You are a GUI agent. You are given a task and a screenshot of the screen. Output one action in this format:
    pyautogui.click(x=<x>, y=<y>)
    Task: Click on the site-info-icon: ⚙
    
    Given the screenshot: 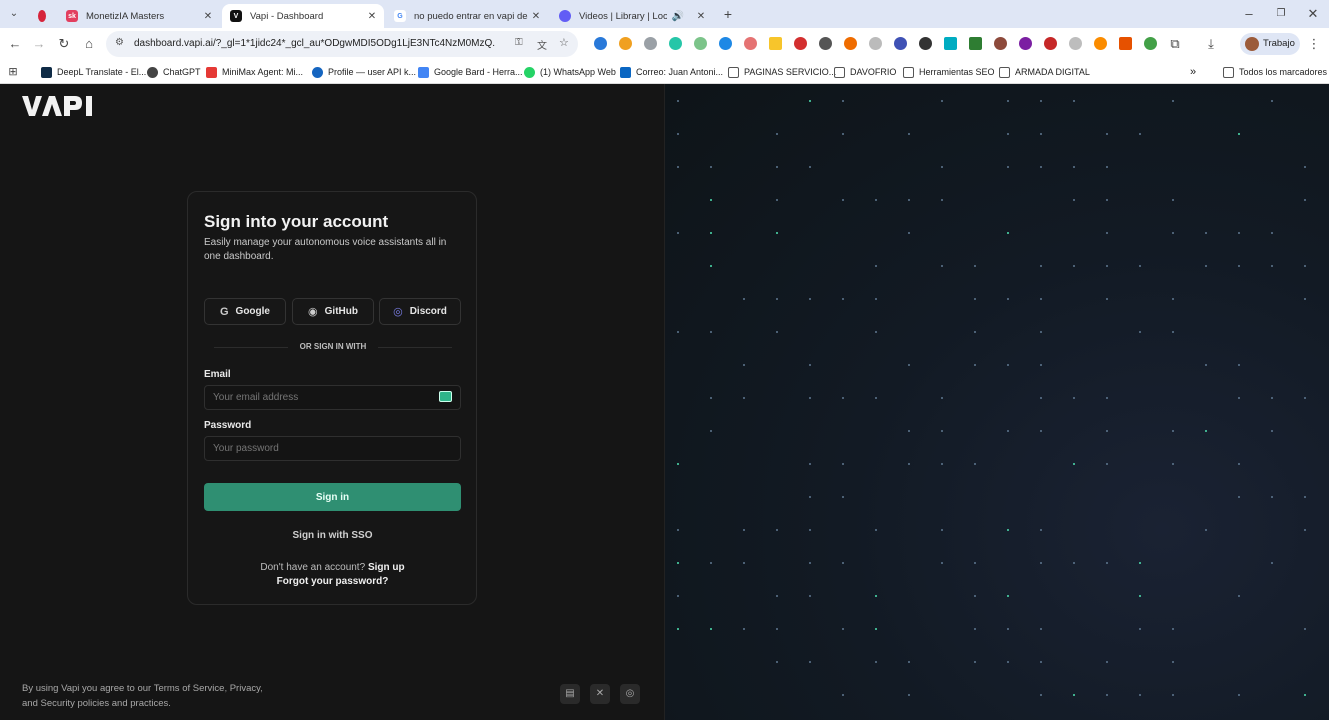 What is the action you would take?
    pyautogui.click(x=119, y=42)
    